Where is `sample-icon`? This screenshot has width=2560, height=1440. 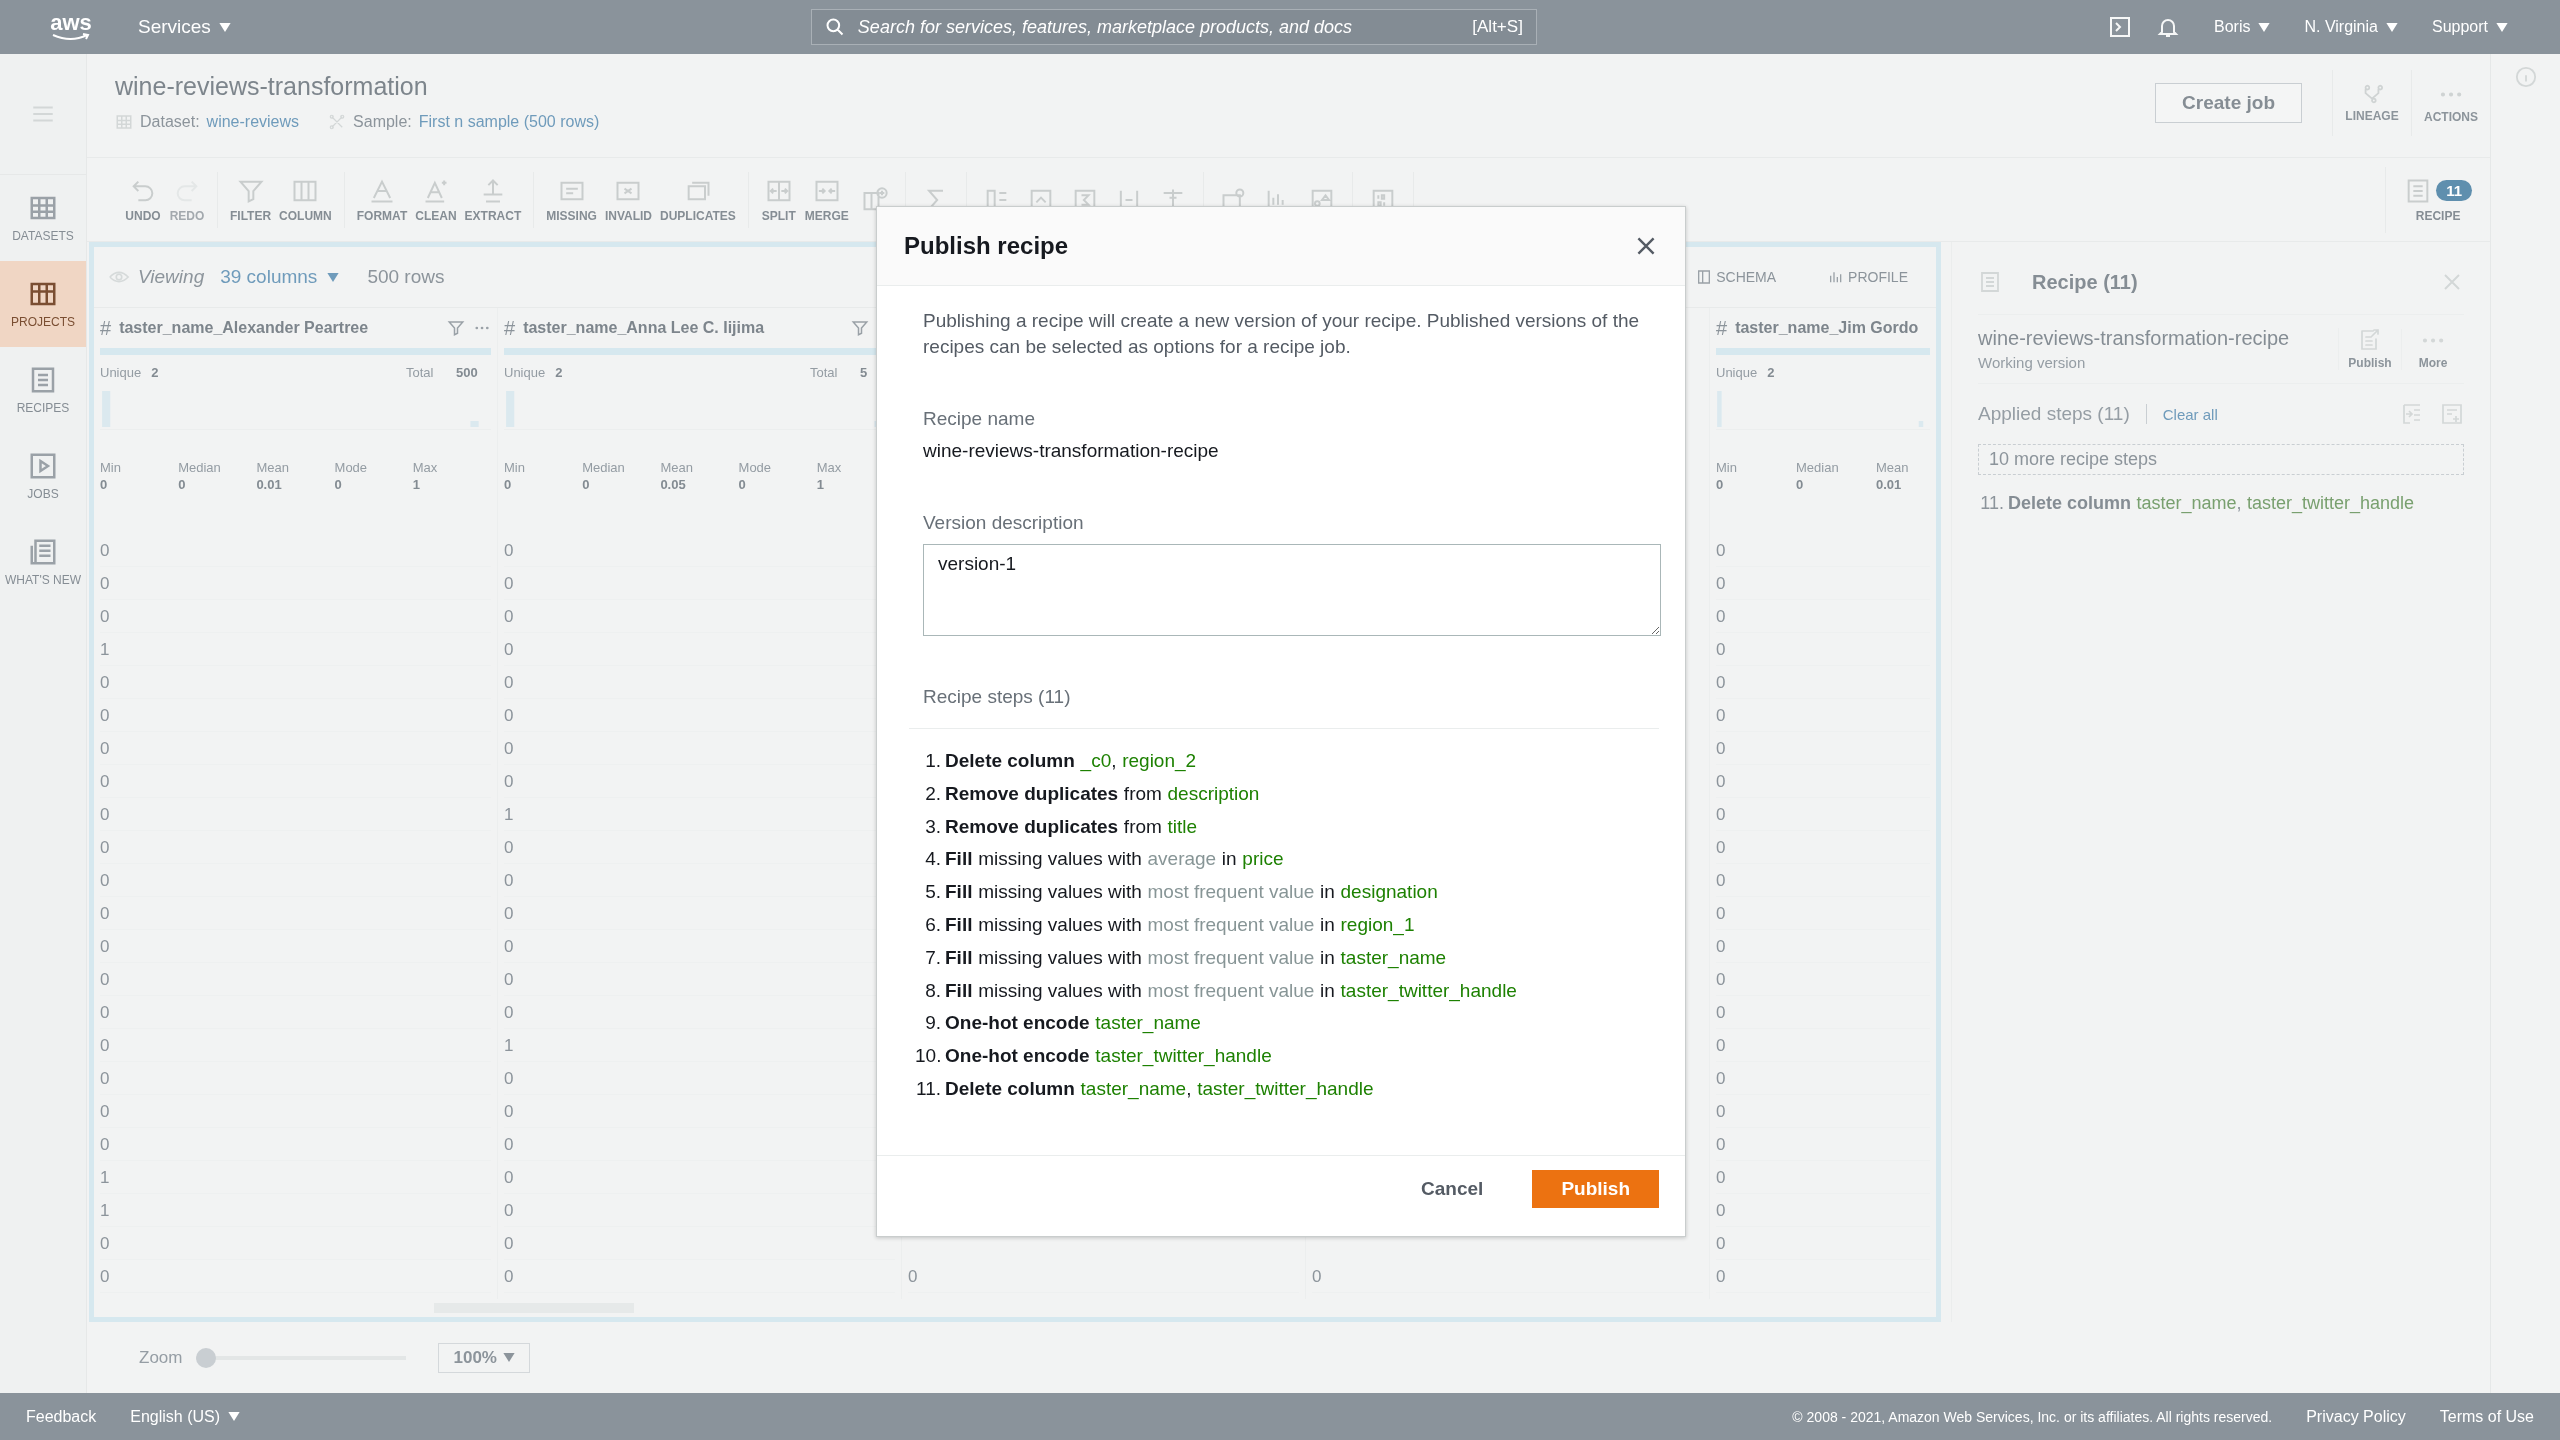
sample-icon is located at coordinates (337, 122).